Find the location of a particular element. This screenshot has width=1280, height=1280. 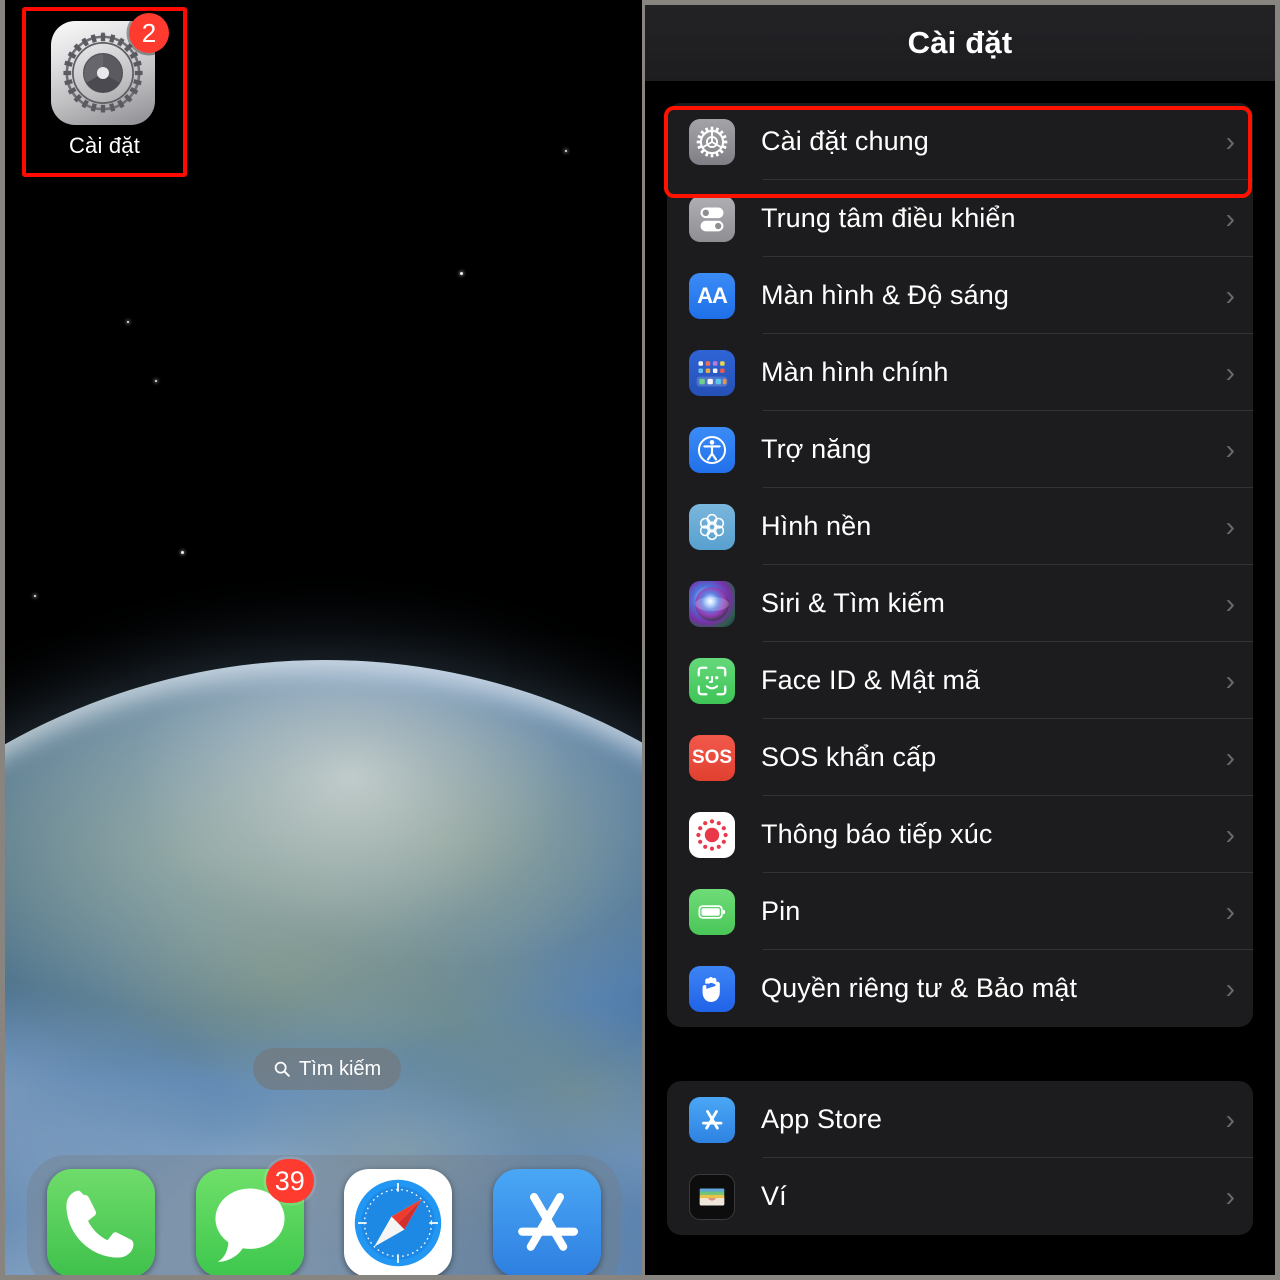

settings-row-control-center: Trung tâm điều khiển › is located at coordinates (960, 218).